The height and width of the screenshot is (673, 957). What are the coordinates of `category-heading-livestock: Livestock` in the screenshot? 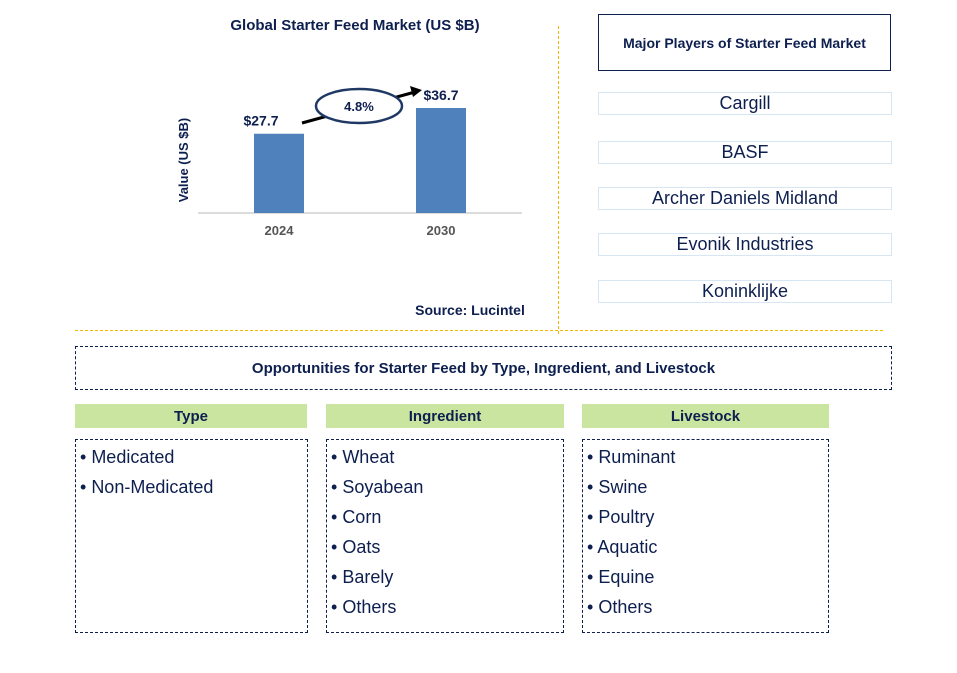 It's located at (705, 416).